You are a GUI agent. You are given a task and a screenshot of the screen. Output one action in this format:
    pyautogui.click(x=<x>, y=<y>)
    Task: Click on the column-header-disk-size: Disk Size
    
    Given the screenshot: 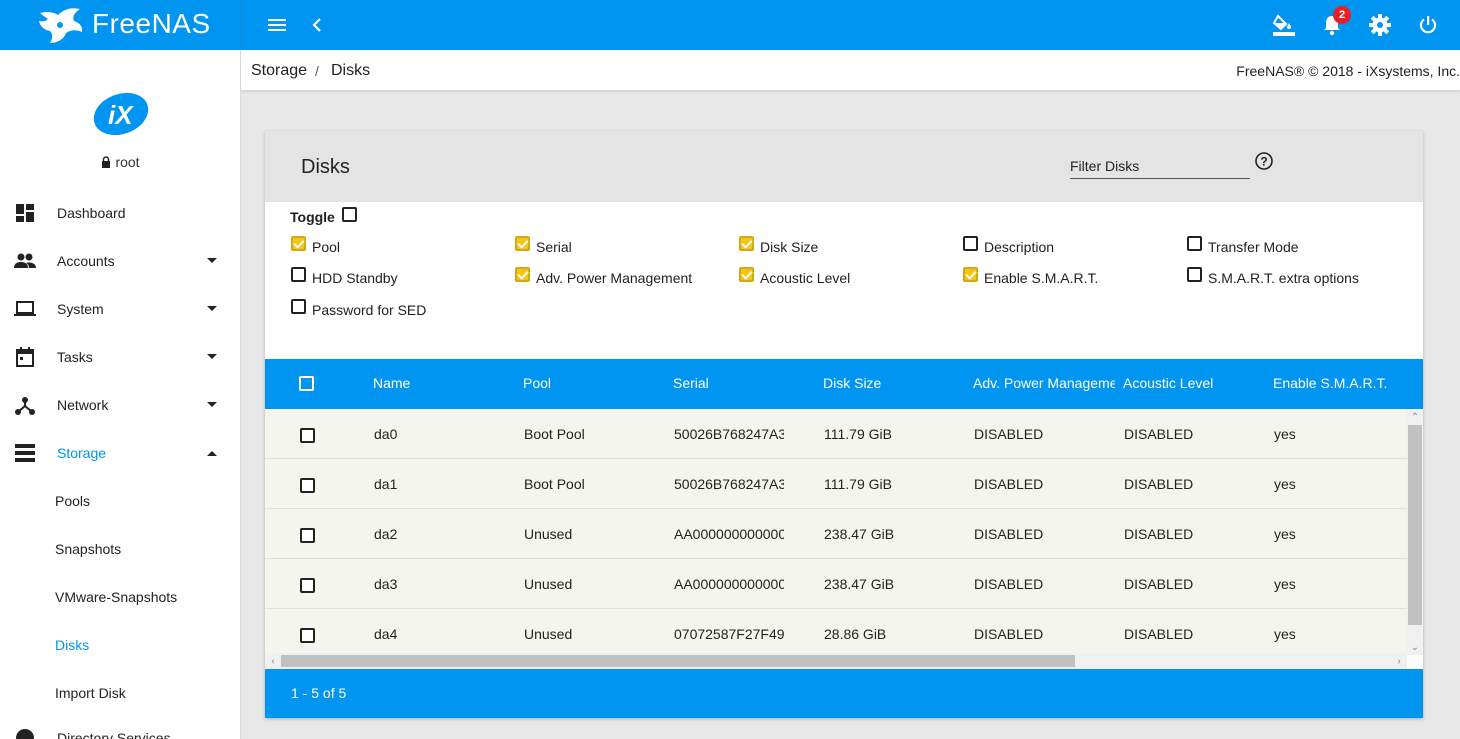 What is the action you would take?
    pyautogui.click(x=893, y=383)
    